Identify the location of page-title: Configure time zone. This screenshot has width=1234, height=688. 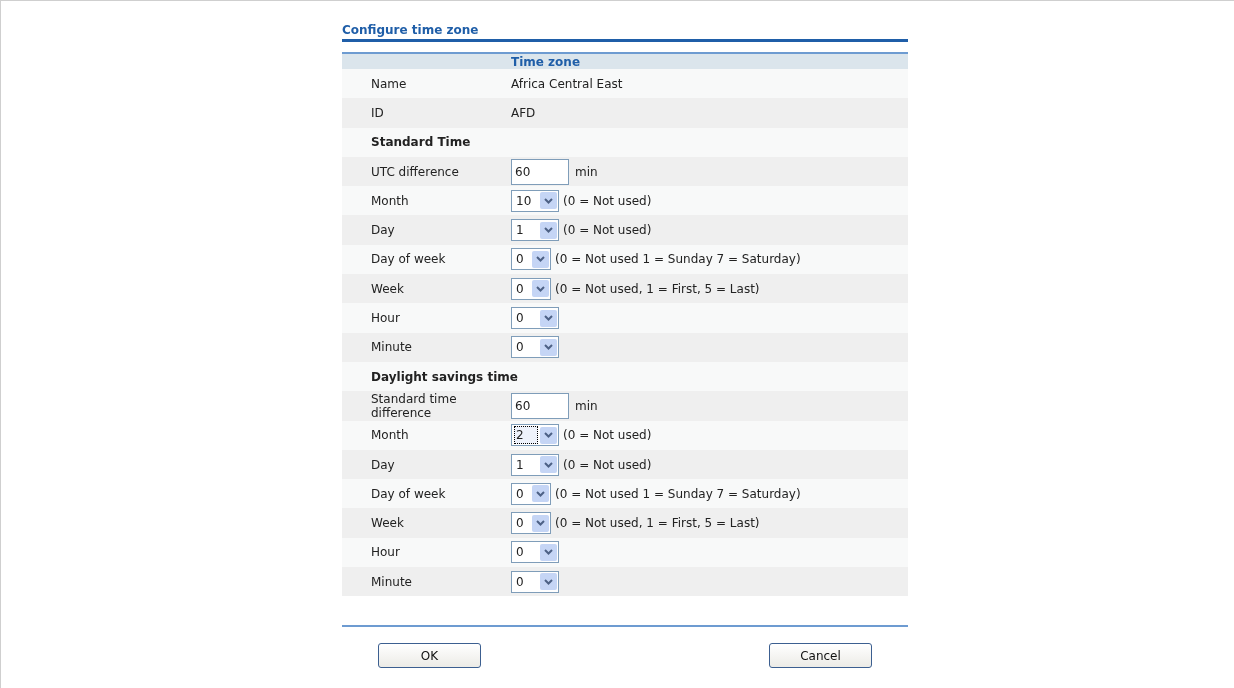
(411, 30).